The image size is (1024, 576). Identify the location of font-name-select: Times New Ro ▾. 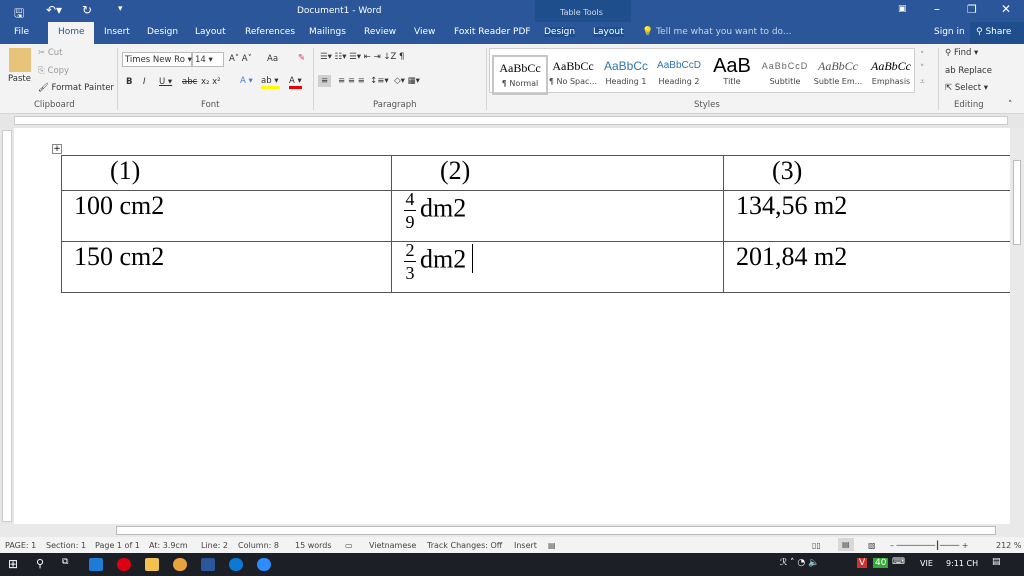
(157, 59).